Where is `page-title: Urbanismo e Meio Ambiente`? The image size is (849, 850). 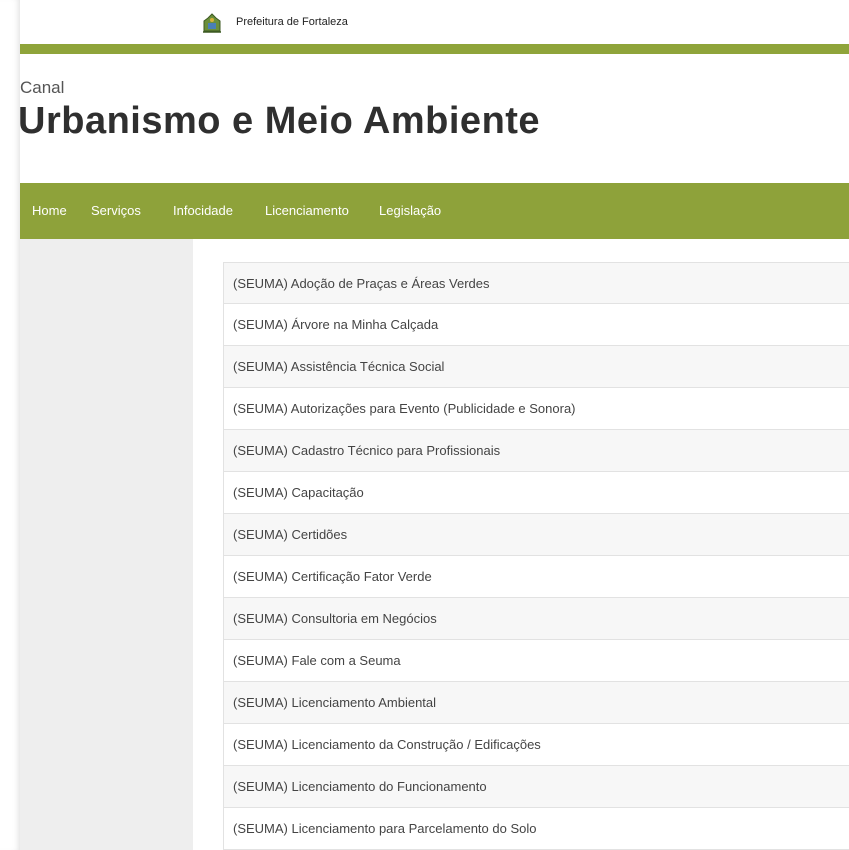 page-title: Urbanismo e Meio Ambiente is located at coordinates (279, 121).